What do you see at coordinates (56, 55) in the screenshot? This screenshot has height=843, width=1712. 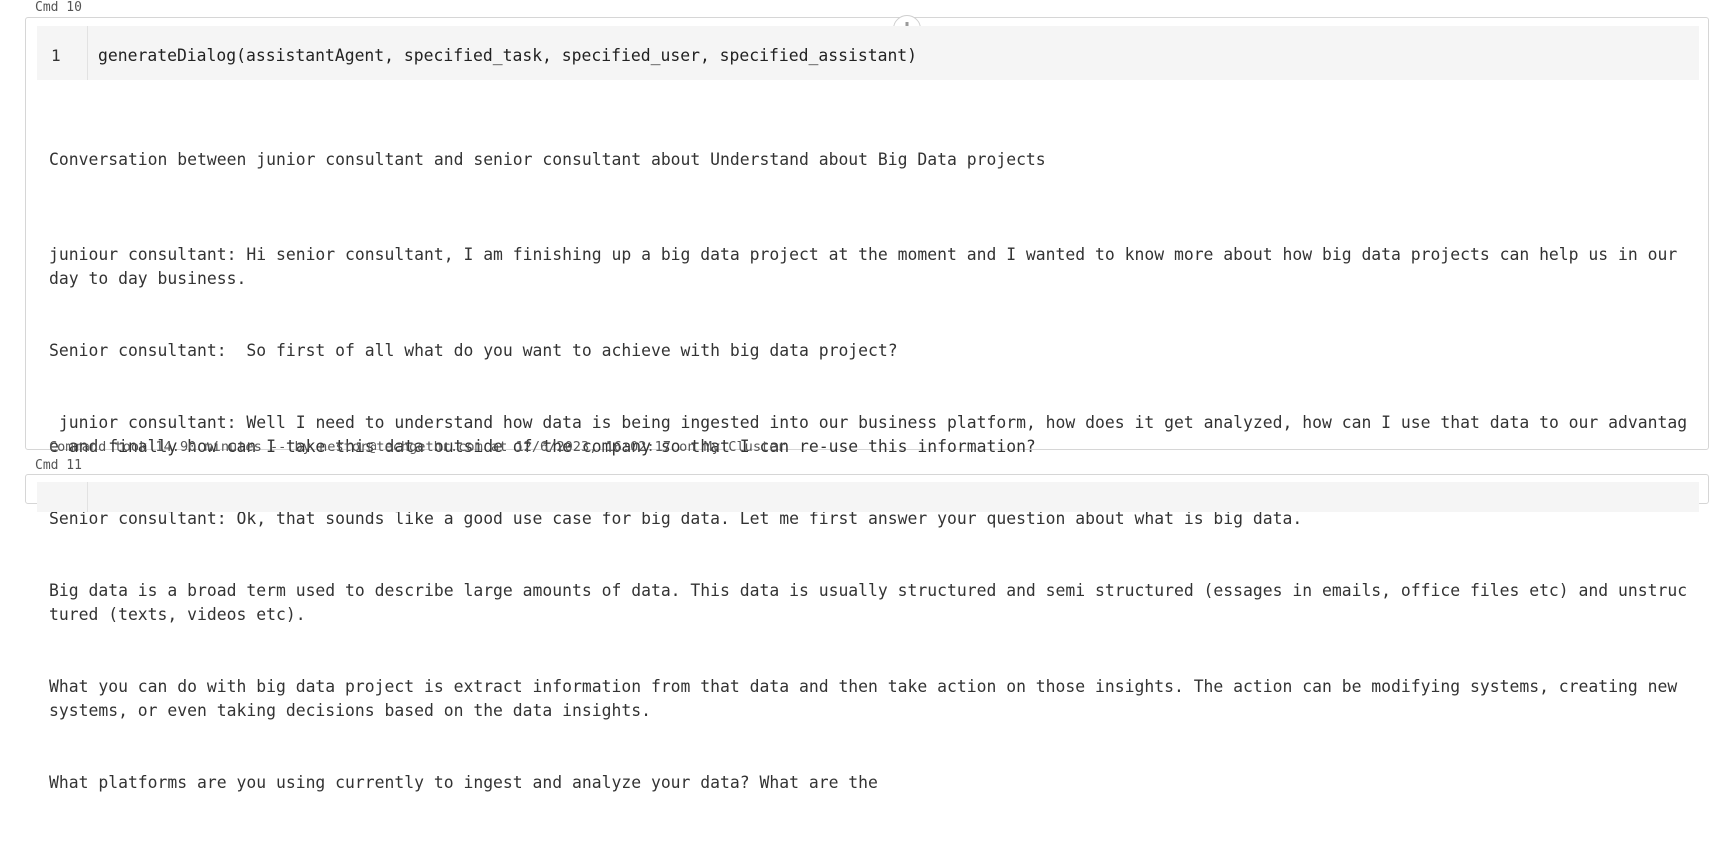 I see `line-number: 1` at bounding box center [56, 55].